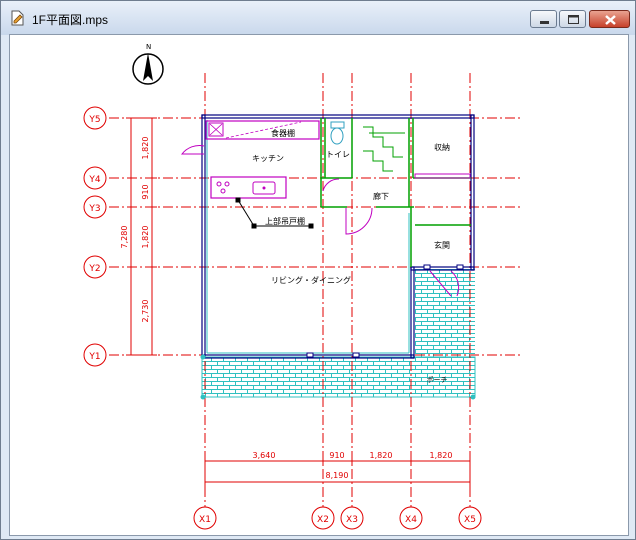  I want to click on svg-text: Y1, so click(94, 357).